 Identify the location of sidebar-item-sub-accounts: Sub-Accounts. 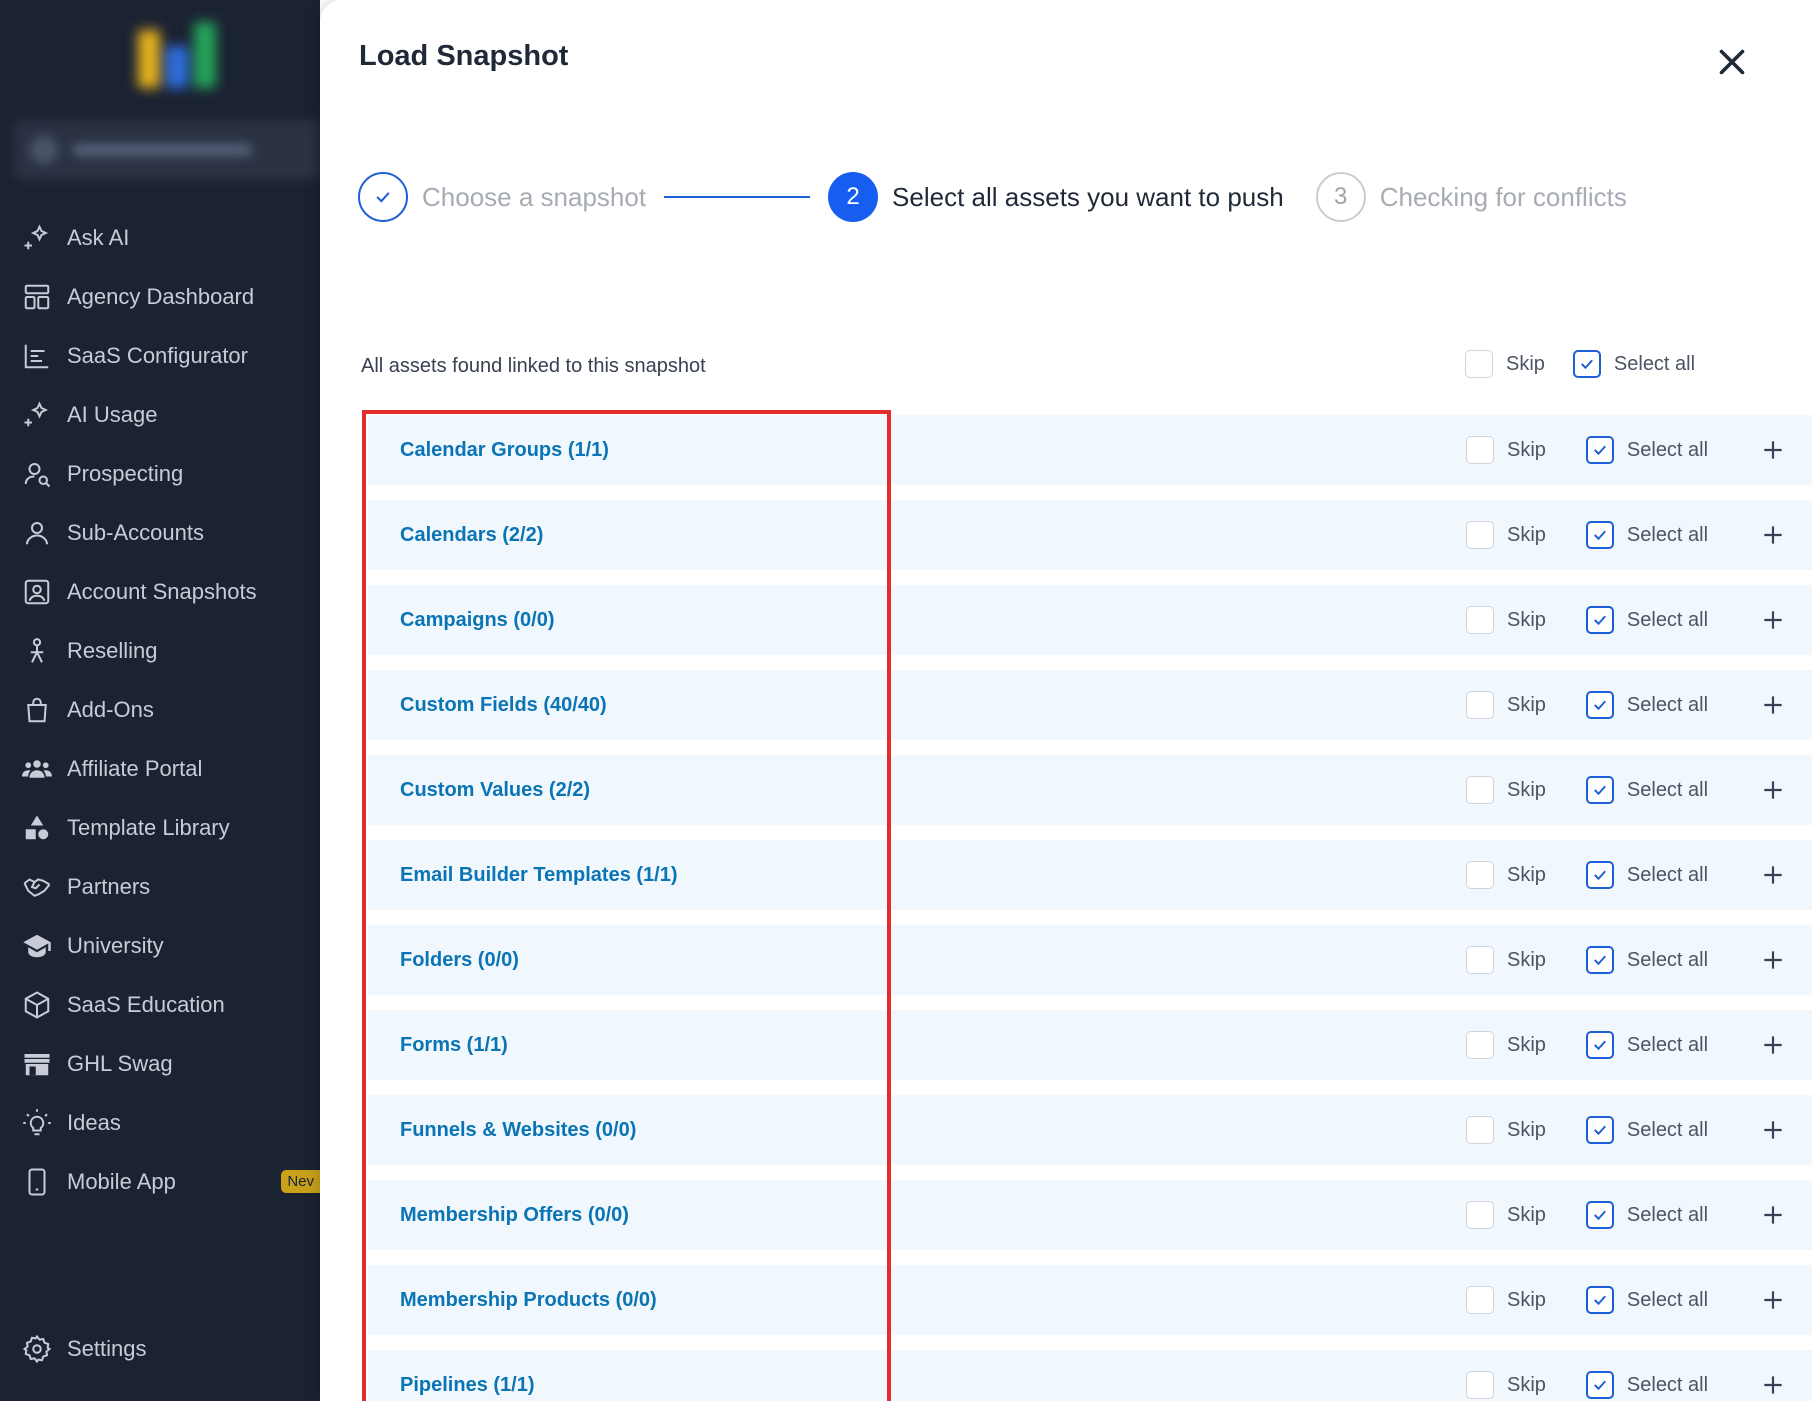
(160, 532).